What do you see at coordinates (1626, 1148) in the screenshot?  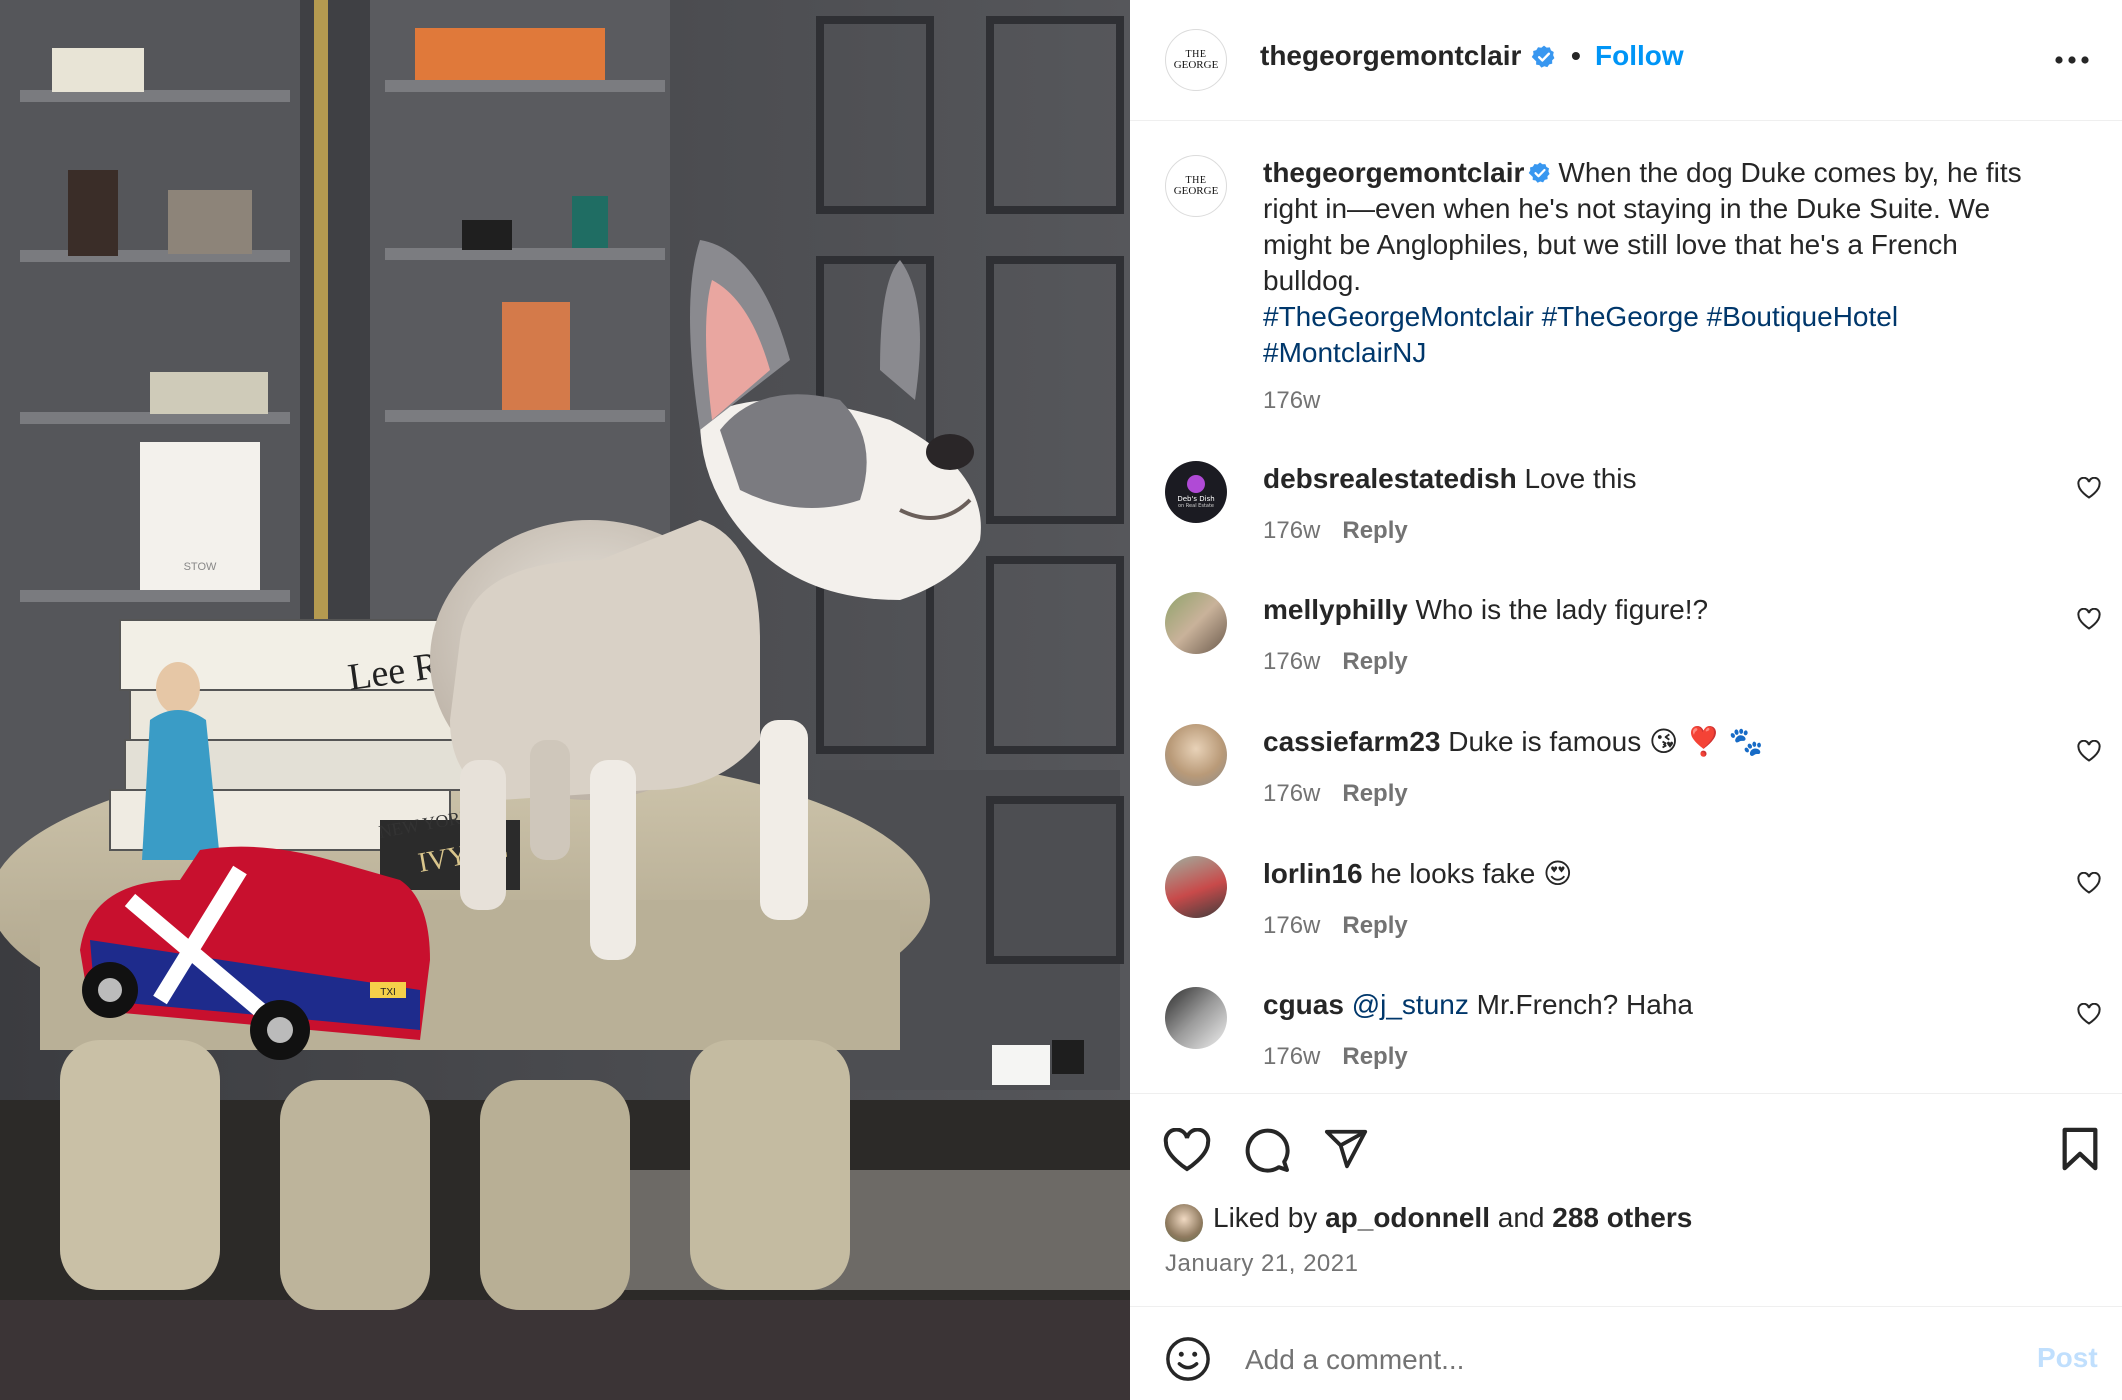 I see `post-action-bar` at bounding box center [1626, 1148].